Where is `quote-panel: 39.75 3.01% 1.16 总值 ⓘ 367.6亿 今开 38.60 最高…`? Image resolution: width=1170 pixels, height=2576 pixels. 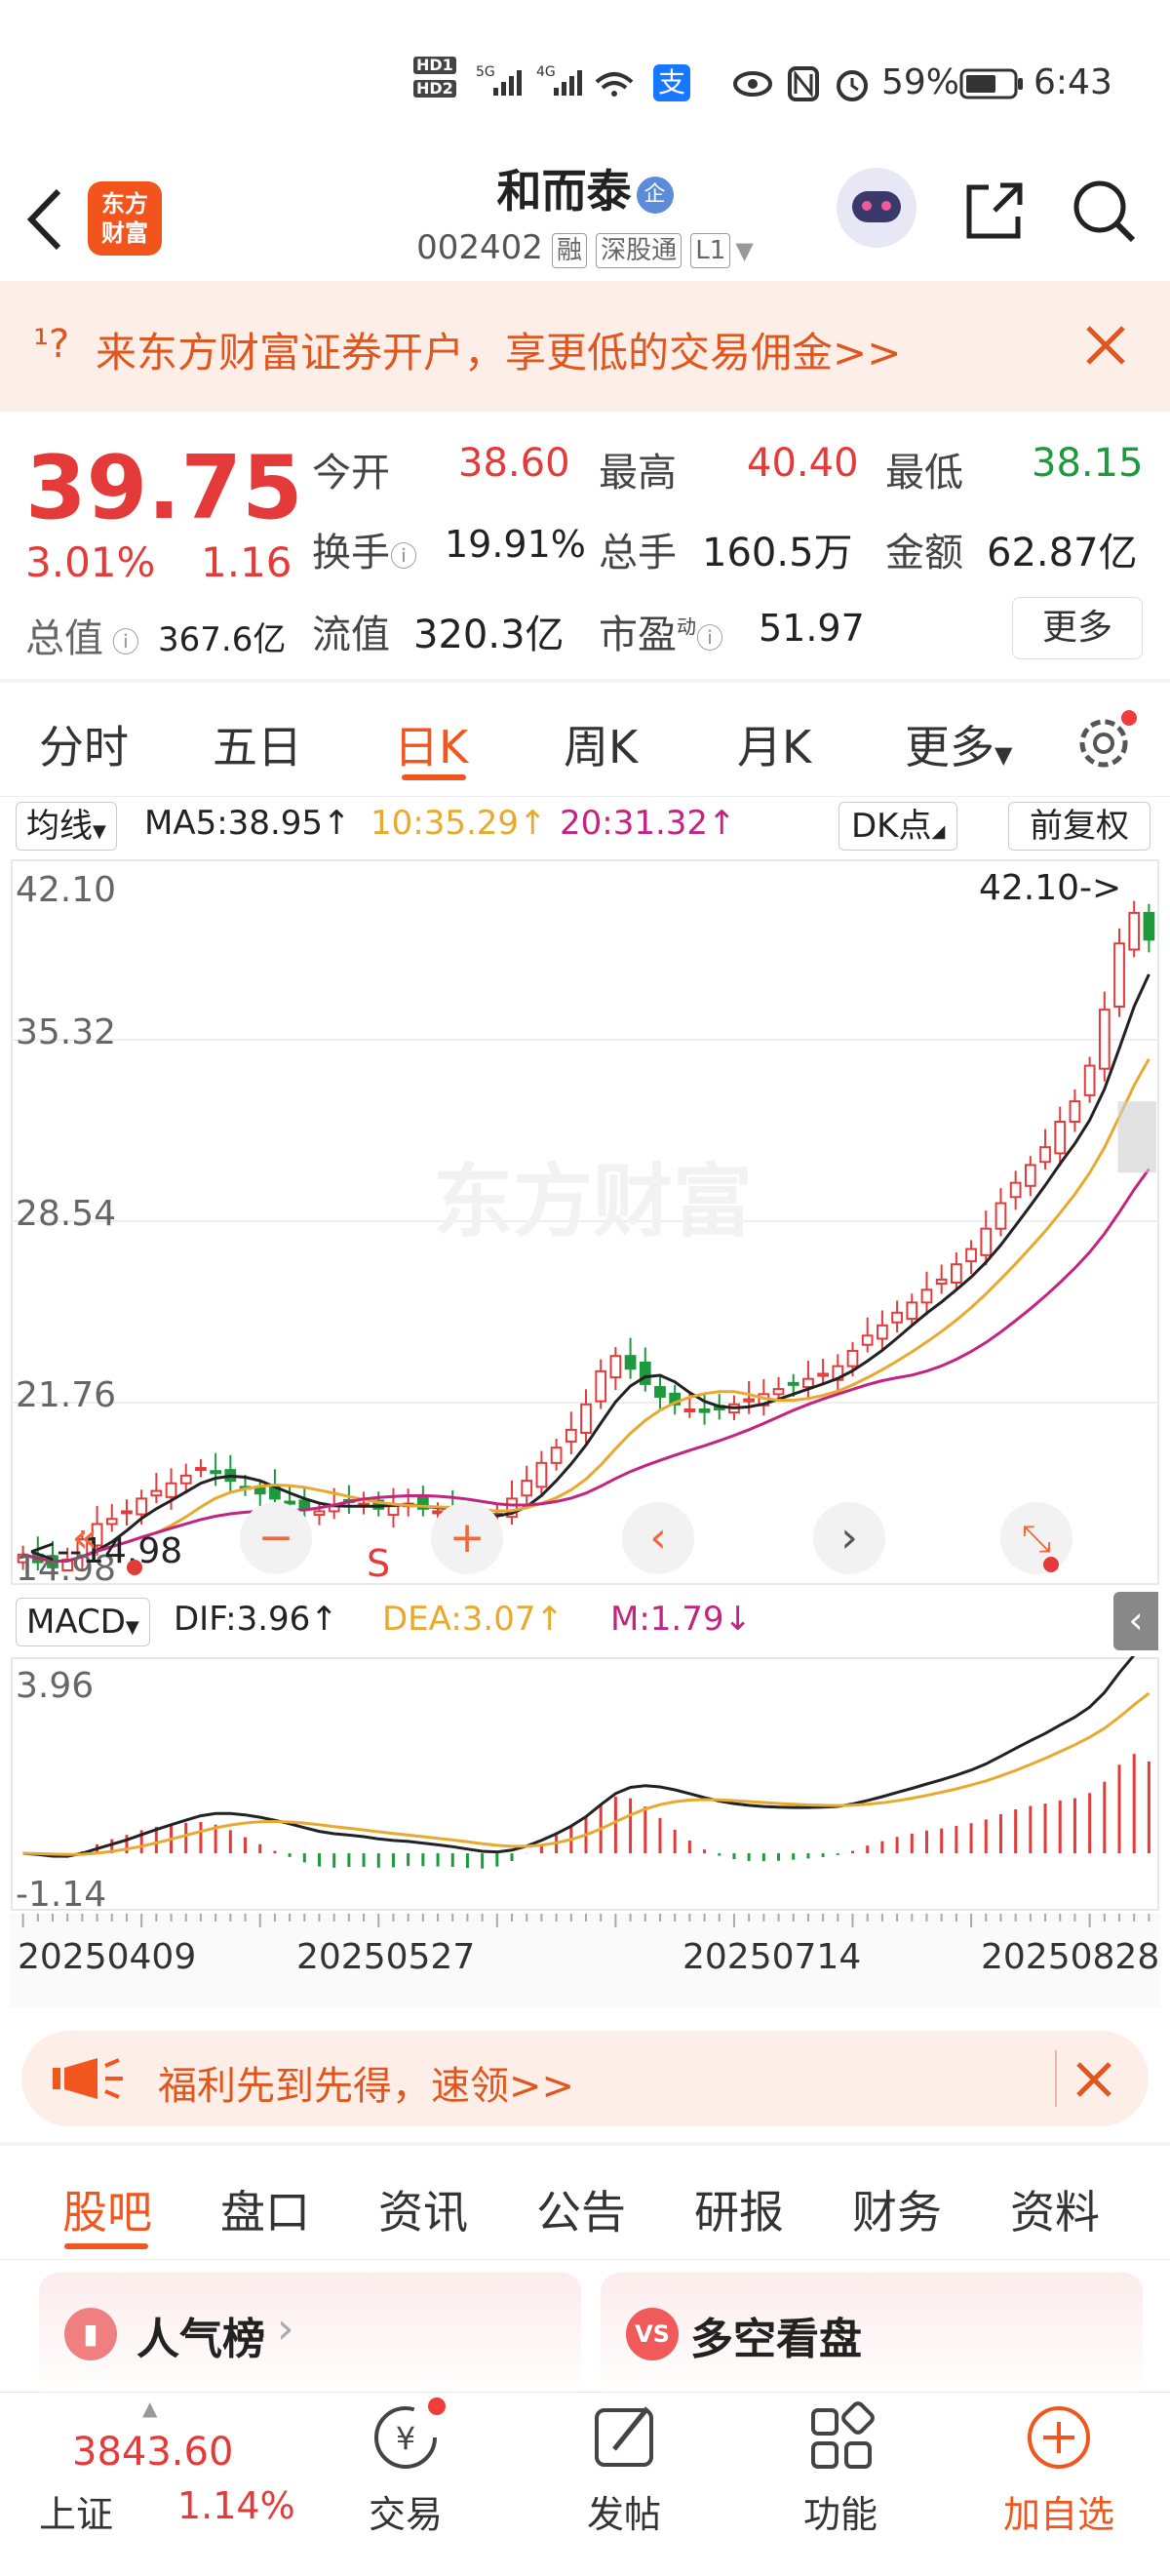 quote-panel: 39.75 3.01% 1.16 总值 ⓘ 367.6亿 今开 38.60 最高… is located at coordinates (585, 547).